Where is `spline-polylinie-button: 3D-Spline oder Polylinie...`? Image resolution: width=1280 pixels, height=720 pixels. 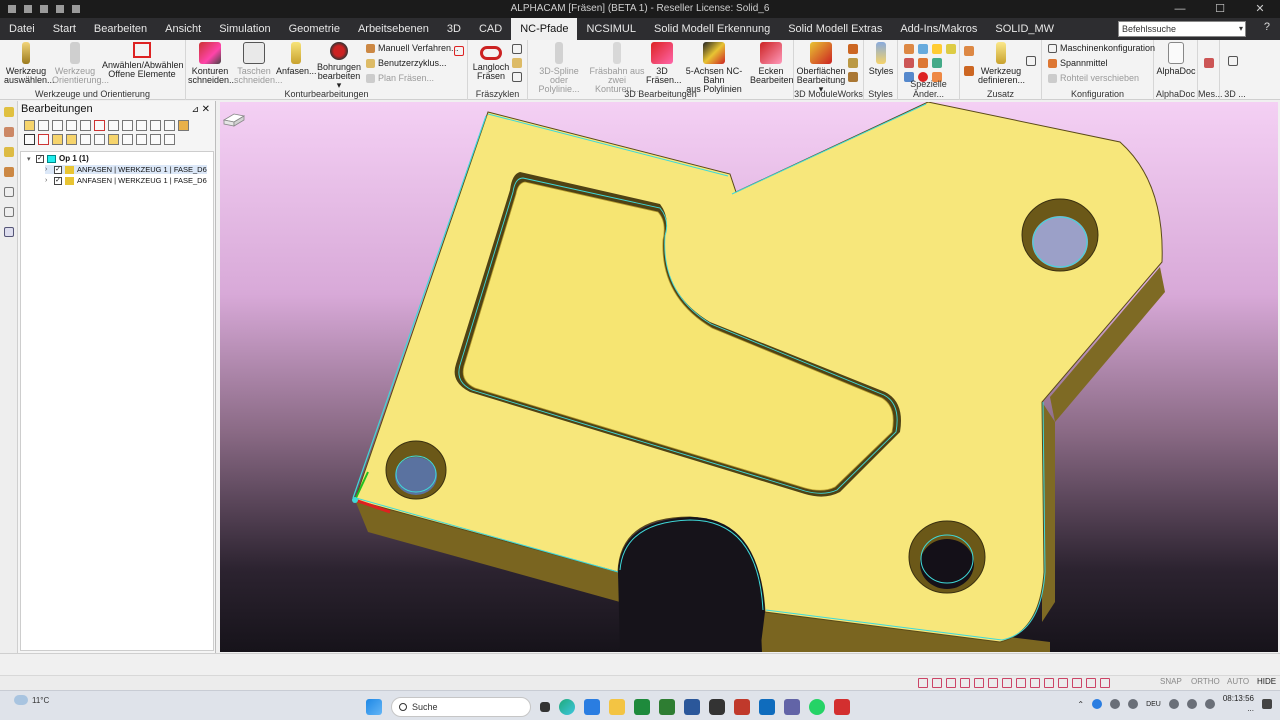
spline-polylinie-button: 3D-Spline oder Polylinie... is located at coordinates (559, 68).